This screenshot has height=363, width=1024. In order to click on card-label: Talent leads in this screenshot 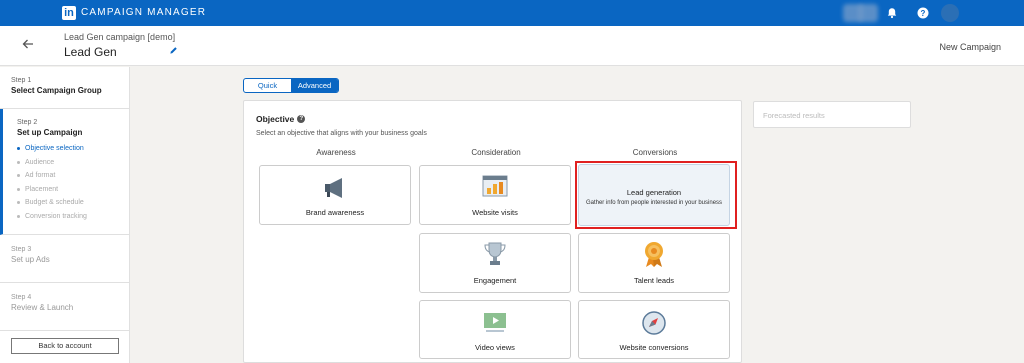, I will do `click(654, 280)`.